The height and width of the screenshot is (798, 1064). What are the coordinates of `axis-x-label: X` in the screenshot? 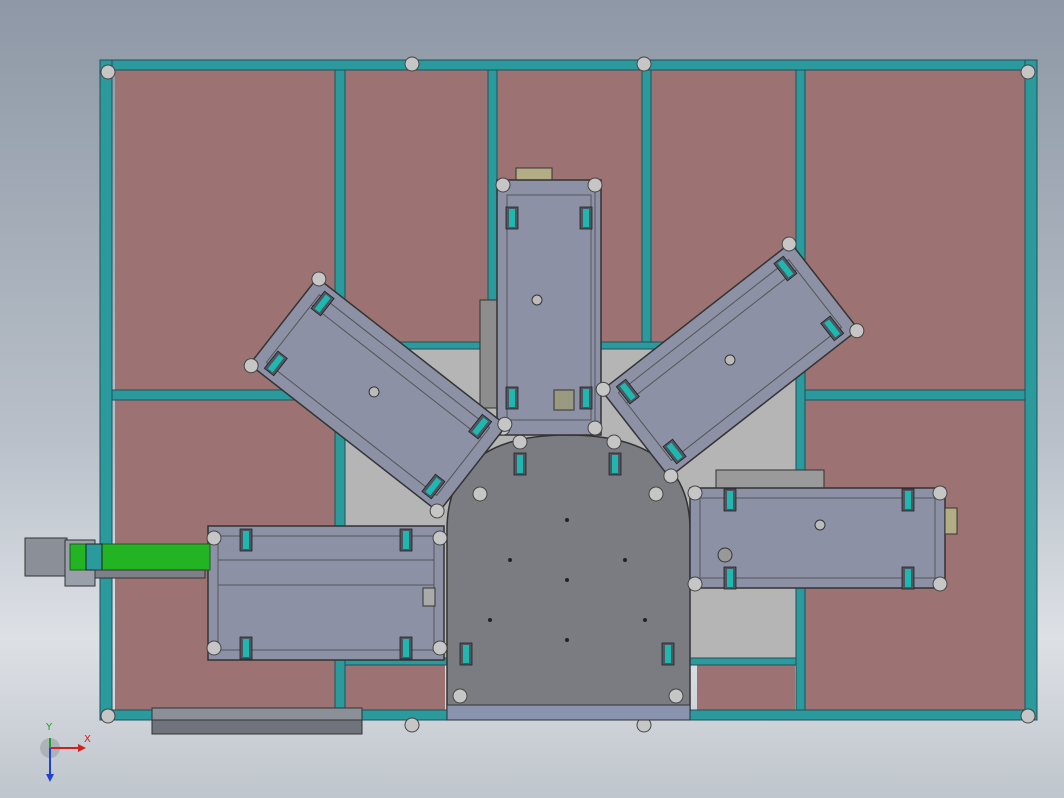 It's located at (87, 739).